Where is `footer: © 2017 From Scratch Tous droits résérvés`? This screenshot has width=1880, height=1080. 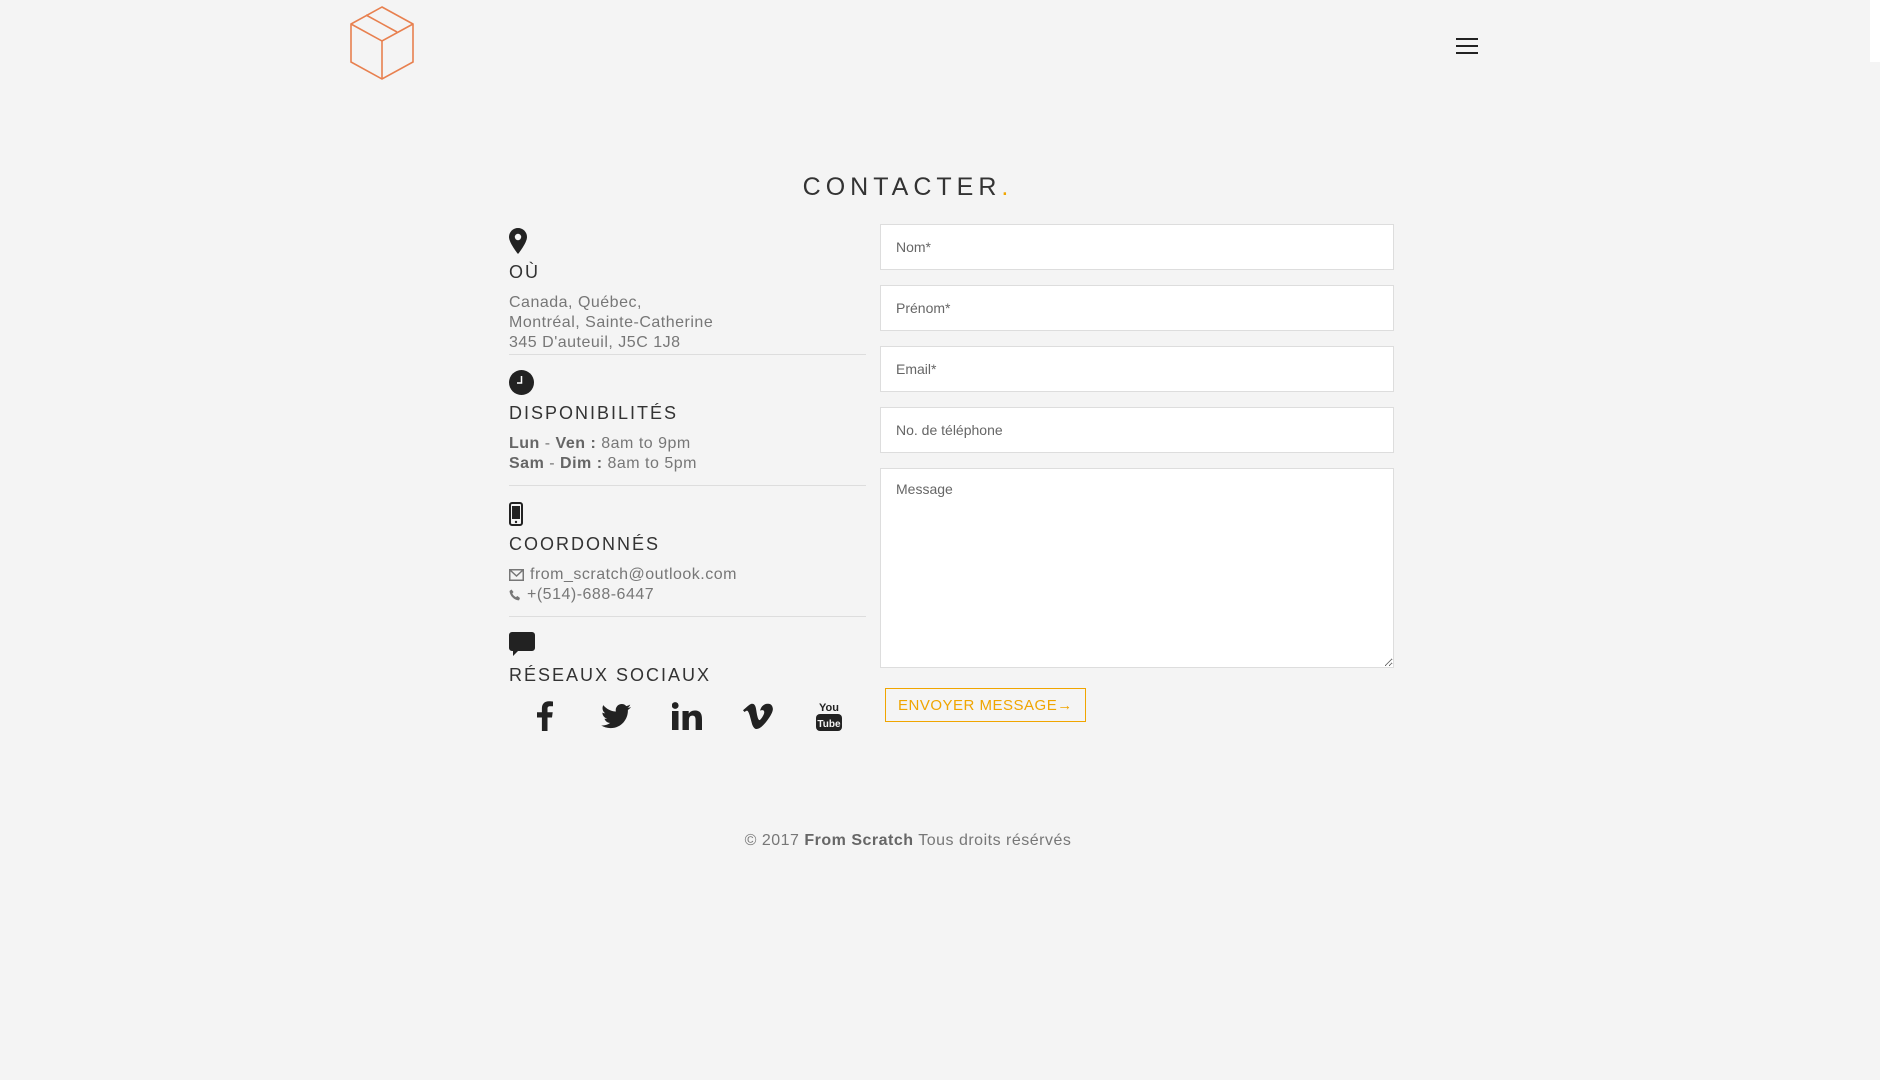 footer: © 2017 From Scratch Tous droits résérvés is located at coordinates (908, 841).